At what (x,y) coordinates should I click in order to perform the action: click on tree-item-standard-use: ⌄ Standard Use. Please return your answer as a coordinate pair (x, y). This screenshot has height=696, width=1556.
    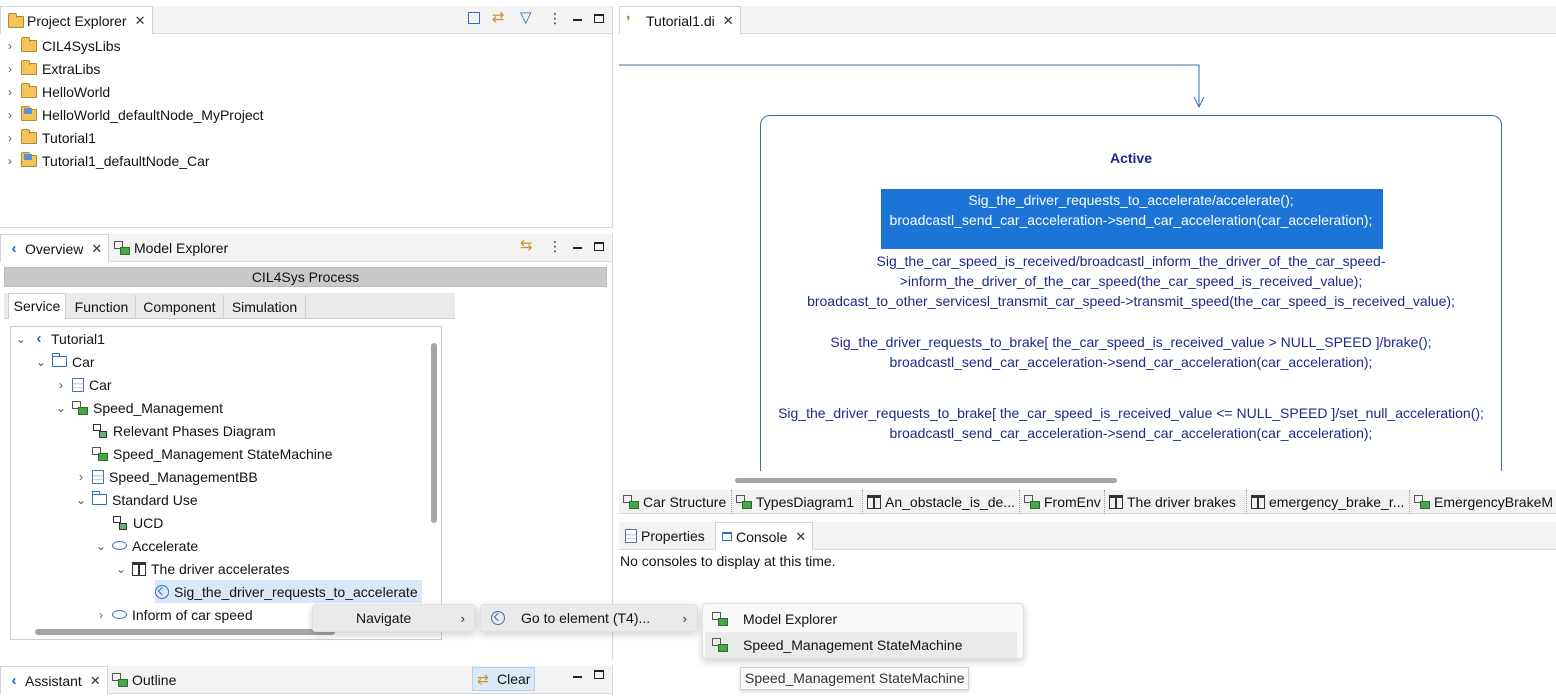
    Looking at the image, I should click on (136, 499).